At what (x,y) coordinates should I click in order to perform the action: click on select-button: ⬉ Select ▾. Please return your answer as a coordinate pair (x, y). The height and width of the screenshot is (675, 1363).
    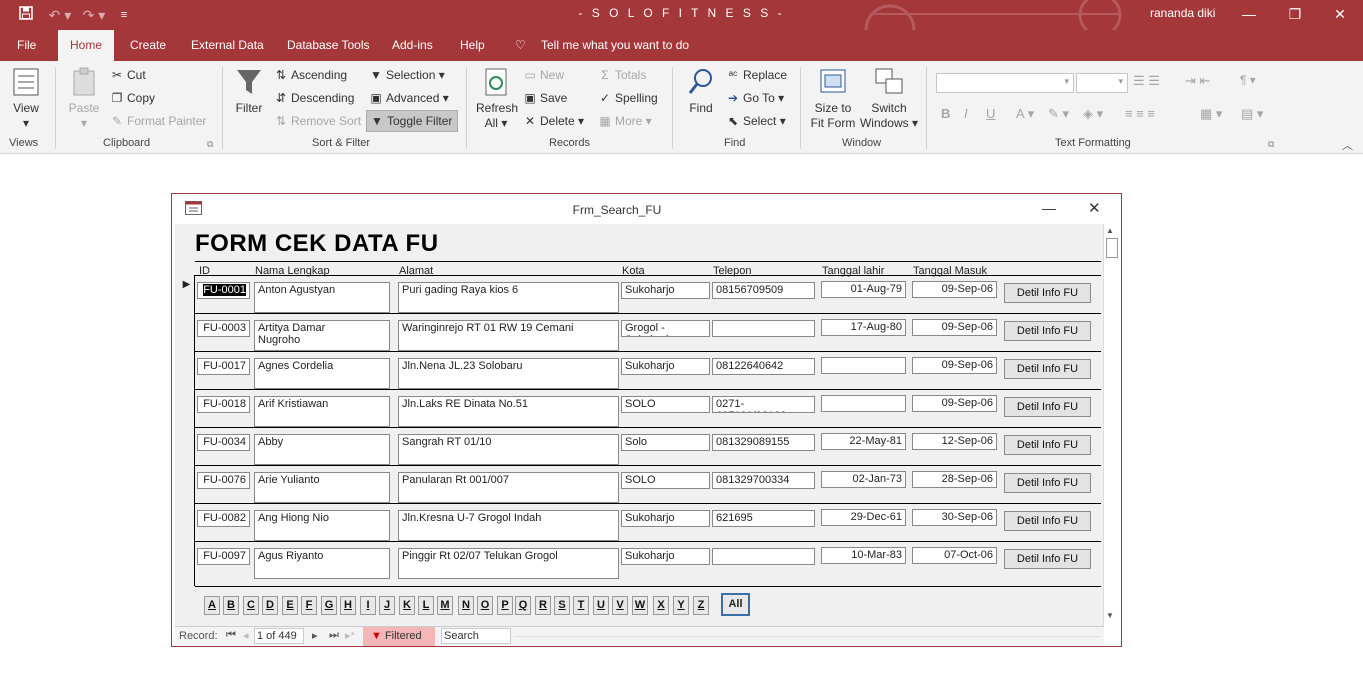
    Looking at the image, I should click on (756, 121).